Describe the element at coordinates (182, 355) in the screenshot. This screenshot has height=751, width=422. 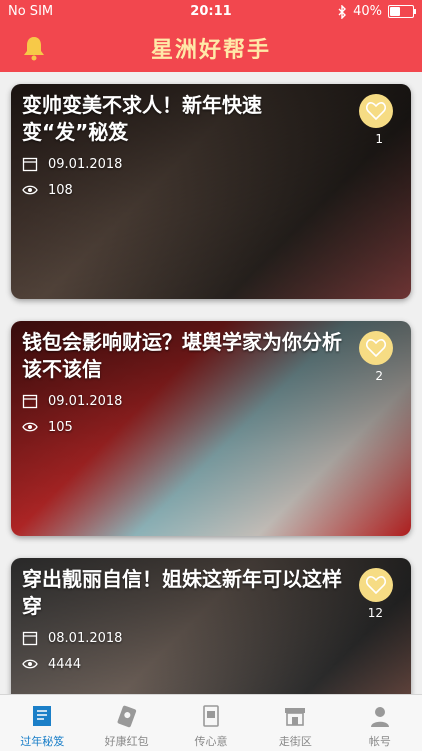
I see `article-title: 钱包会影响财运？堪舆学家为你分析该不该信` at that location.